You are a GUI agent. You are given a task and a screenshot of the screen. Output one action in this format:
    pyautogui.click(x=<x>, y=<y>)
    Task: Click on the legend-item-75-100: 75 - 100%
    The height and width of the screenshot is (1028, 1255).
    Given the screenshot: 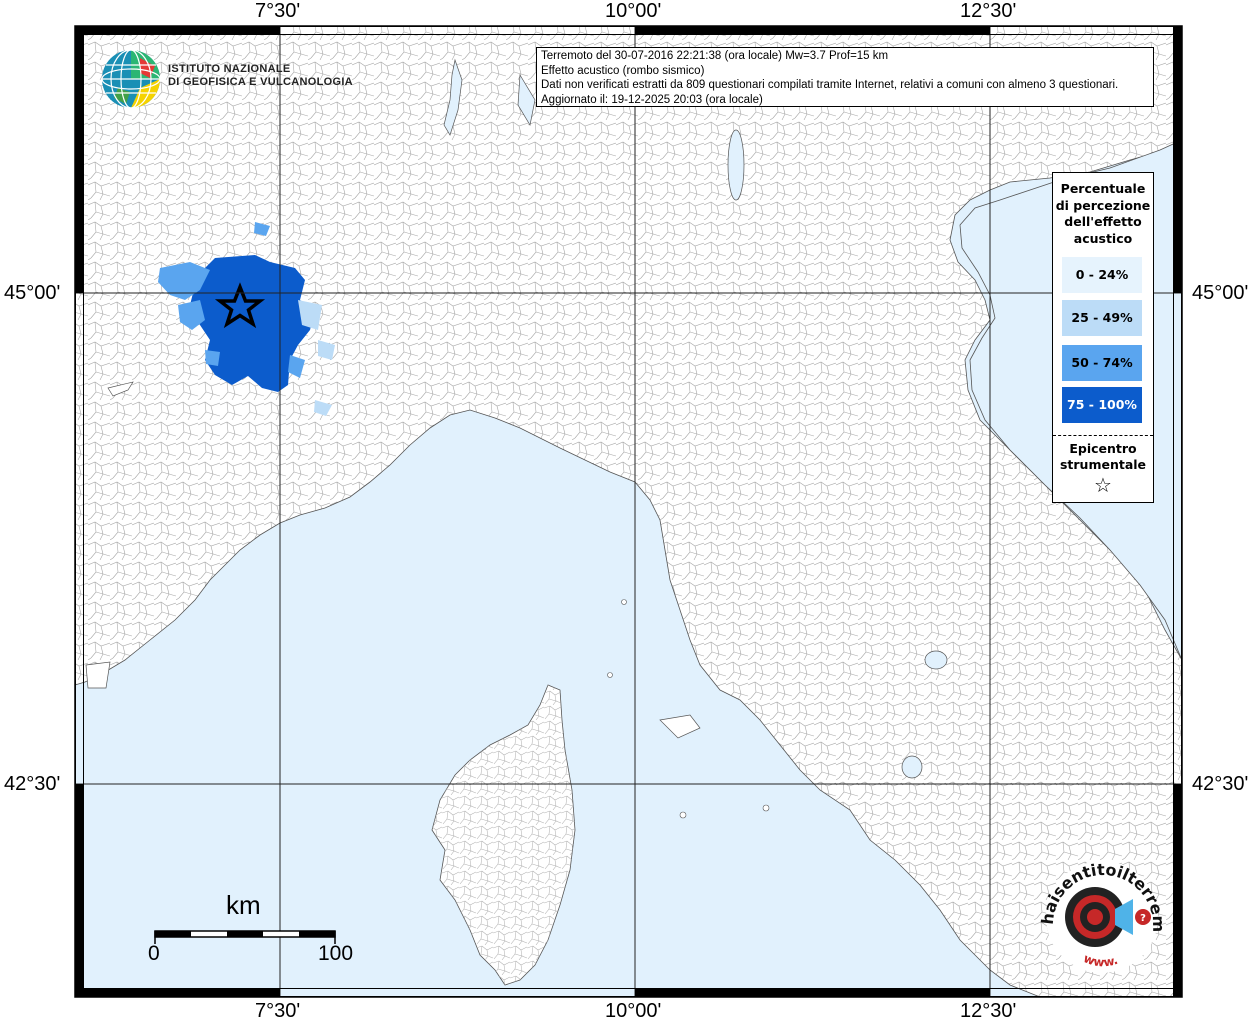 What is the action you would take?
    pyautogui.click(x=1102, y=405)
    